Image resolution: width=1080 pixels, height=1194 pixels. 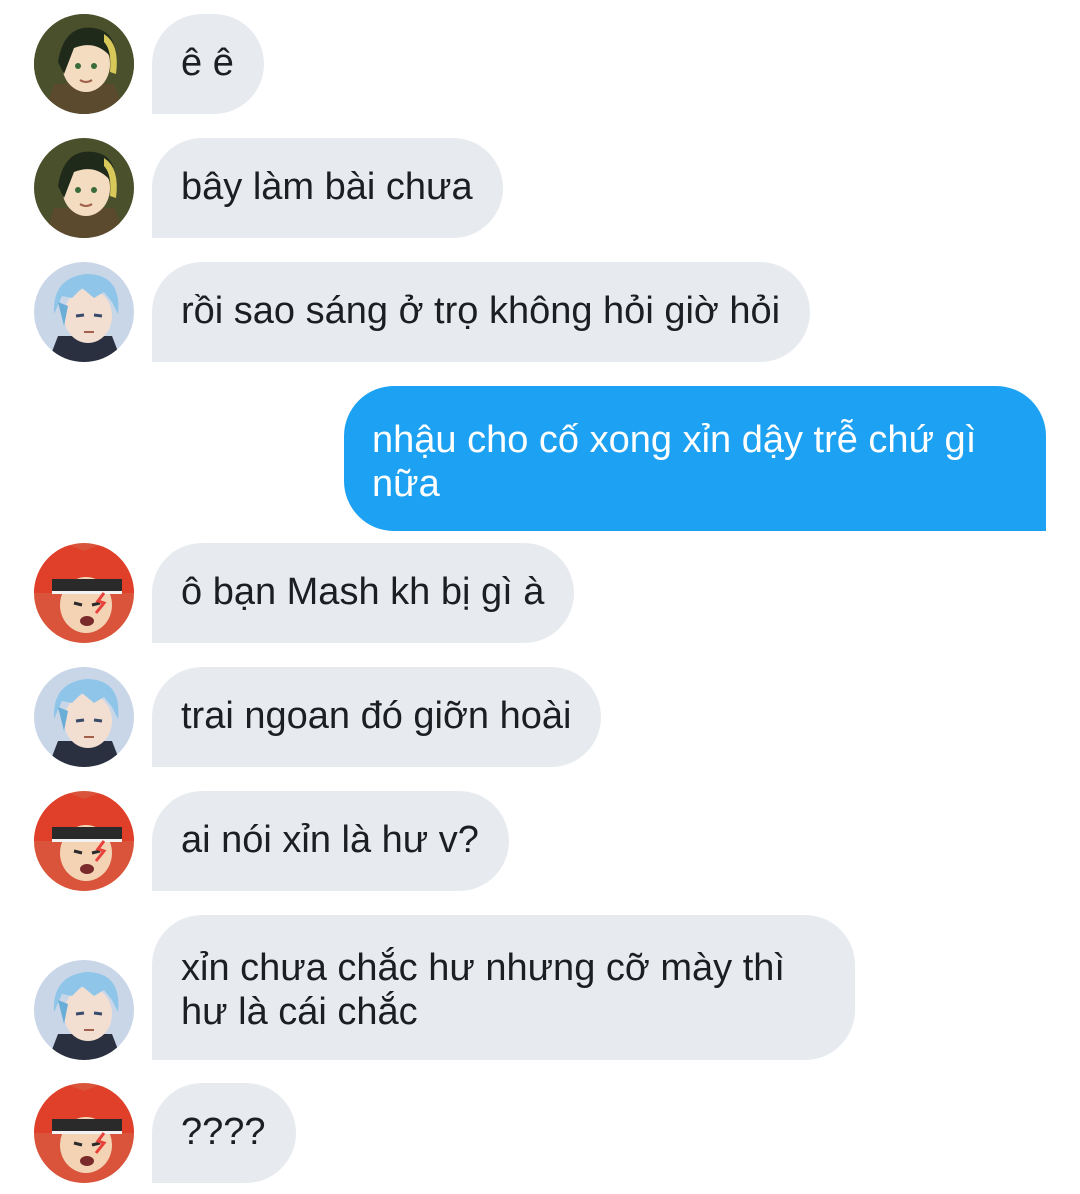 I want to click on message-text: trai ngoan đó giỡn hoài, so click(x=376, y=716).